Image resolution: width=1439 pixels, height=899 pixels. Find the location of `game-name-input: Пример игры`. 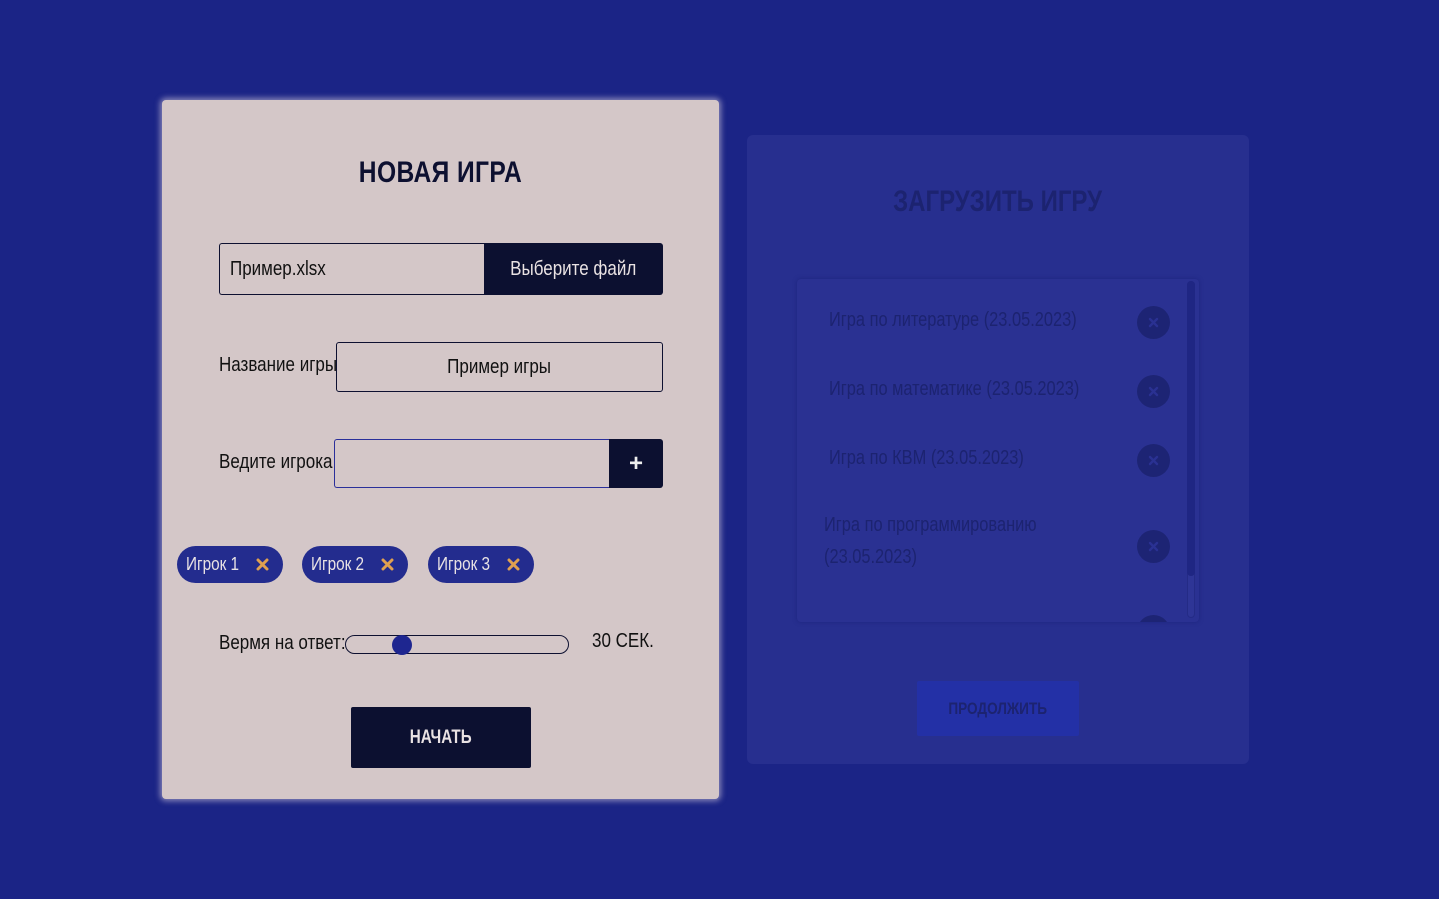

game-name-input: Пример игры is located at coordinates (499, 367).